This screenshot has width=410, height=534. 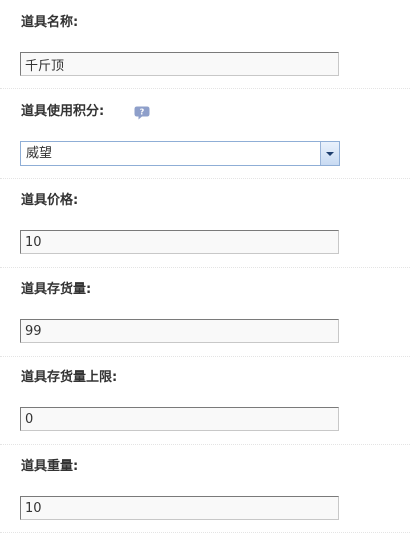 I want to click on item-points-label: 道具使用积分:, so click(x=63, y=111).